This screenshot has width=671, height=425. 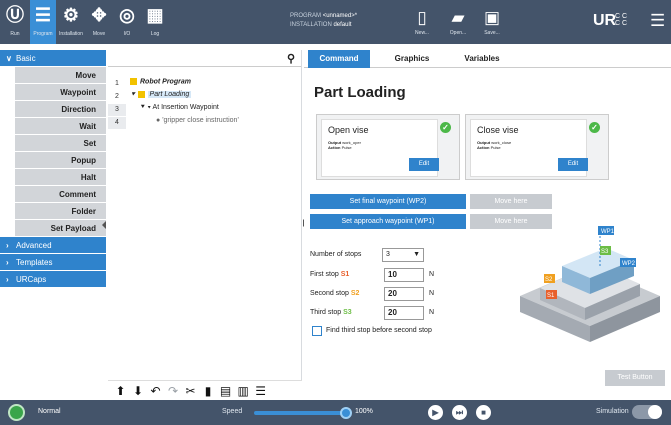 I want to click on cut-icon: ✂, so click(x=190, y=391).